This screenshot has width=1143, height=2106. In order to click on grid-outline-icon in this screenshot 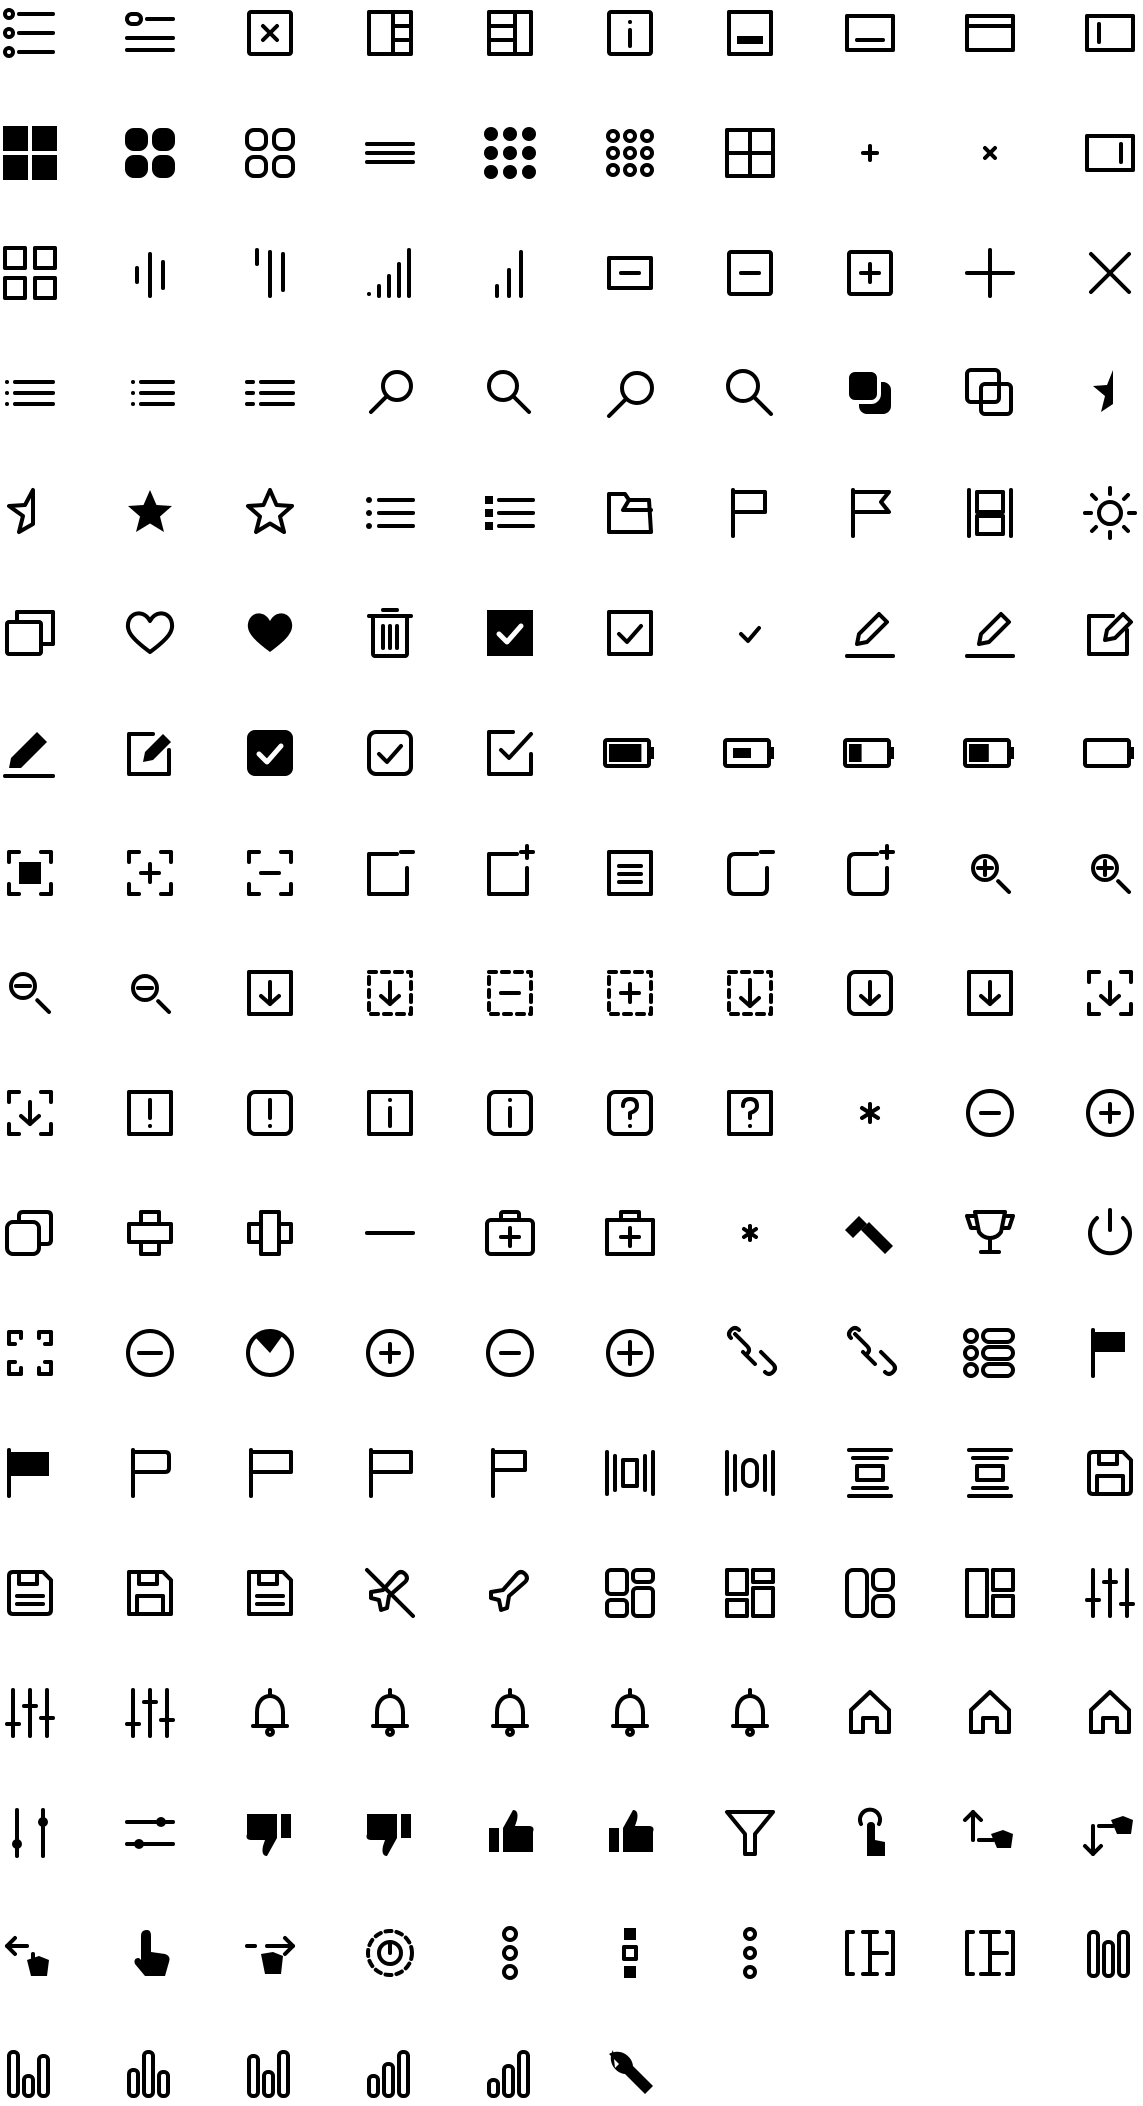, I will do `click(31, 273)`.